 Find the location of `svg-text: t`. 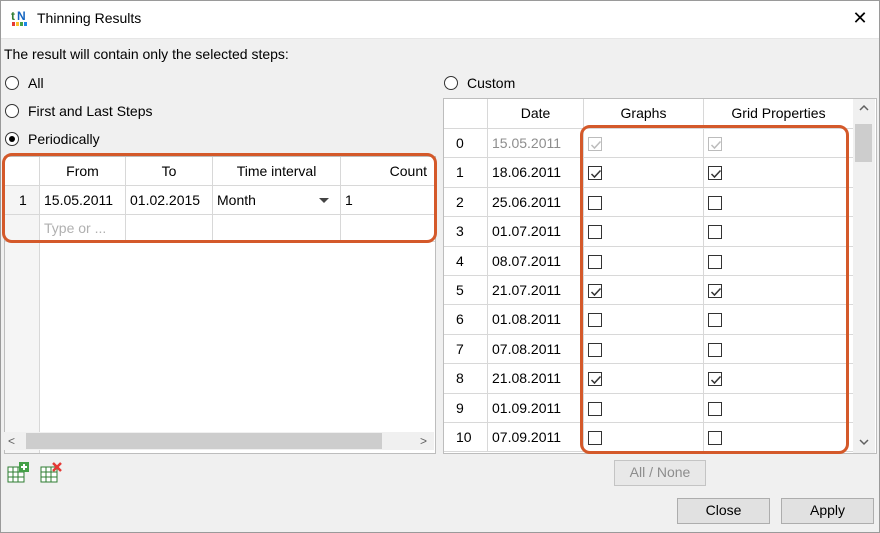

svg-text: t is located at coordinates (13, 16).